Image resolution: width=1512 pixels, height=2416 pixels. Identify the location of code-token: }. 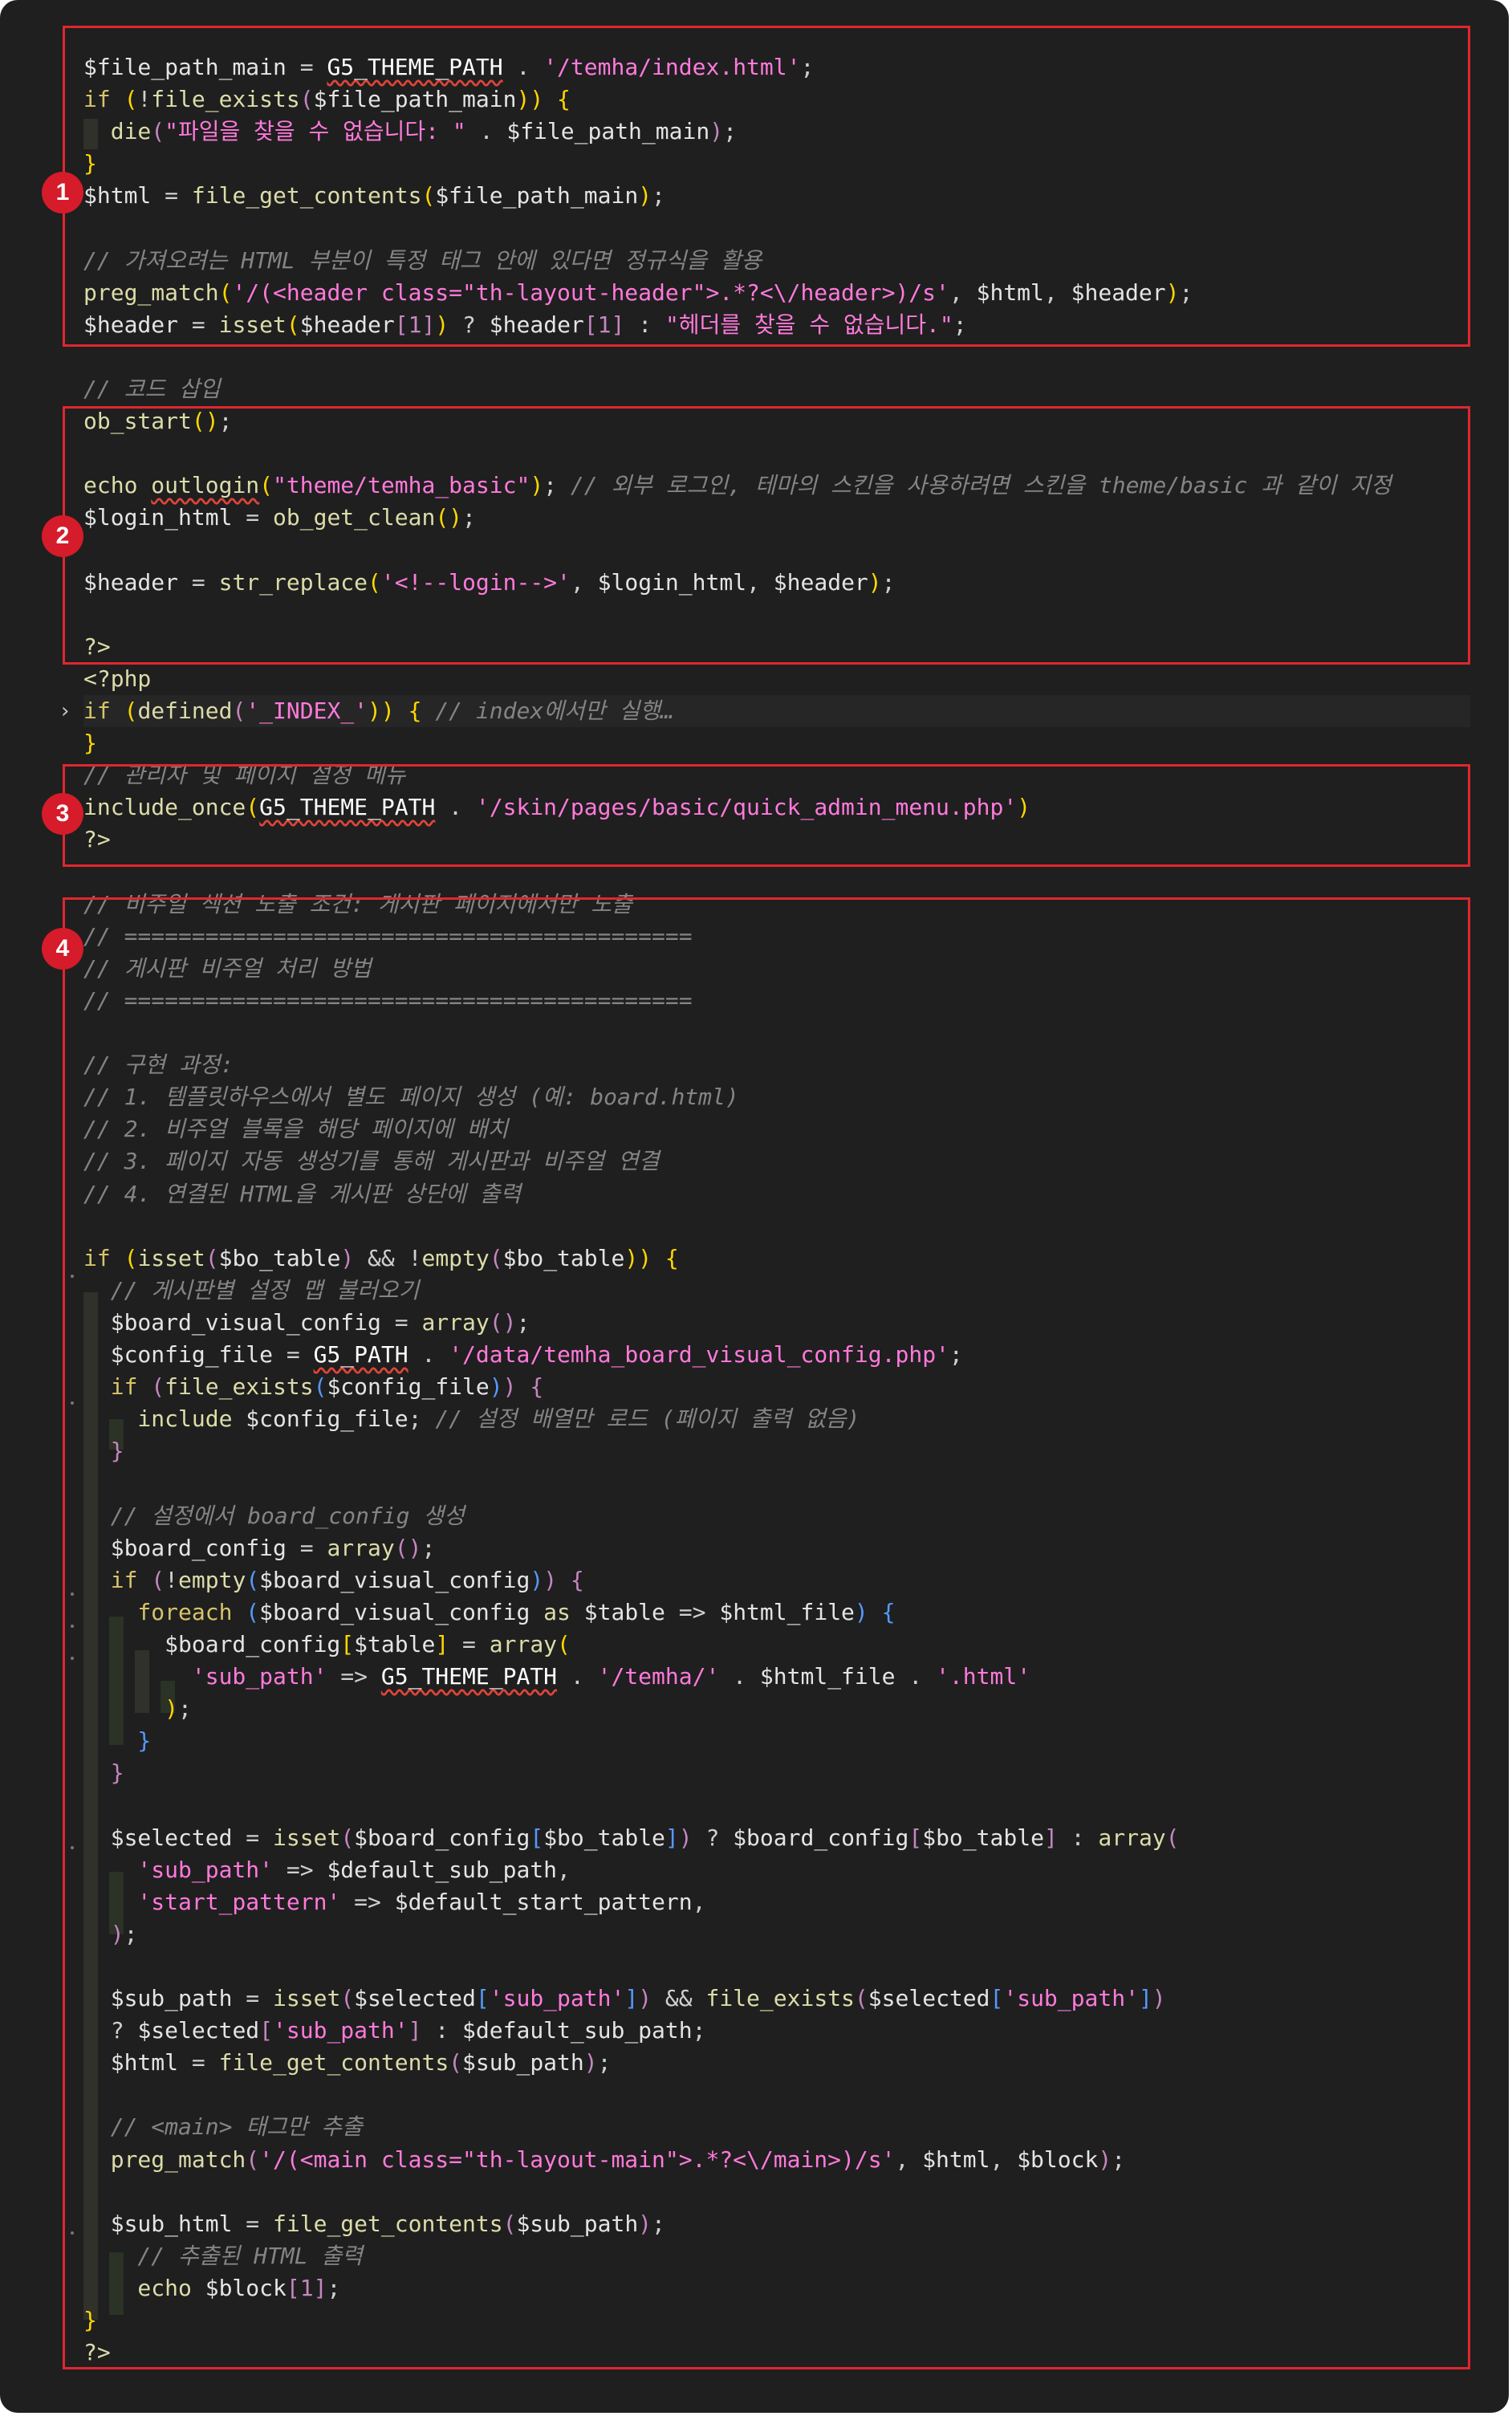
(90, 743).